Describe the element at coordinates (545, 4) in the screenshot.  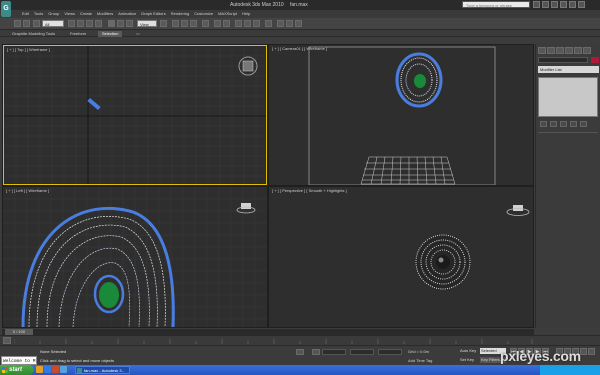
I see `star-icon` at that location.